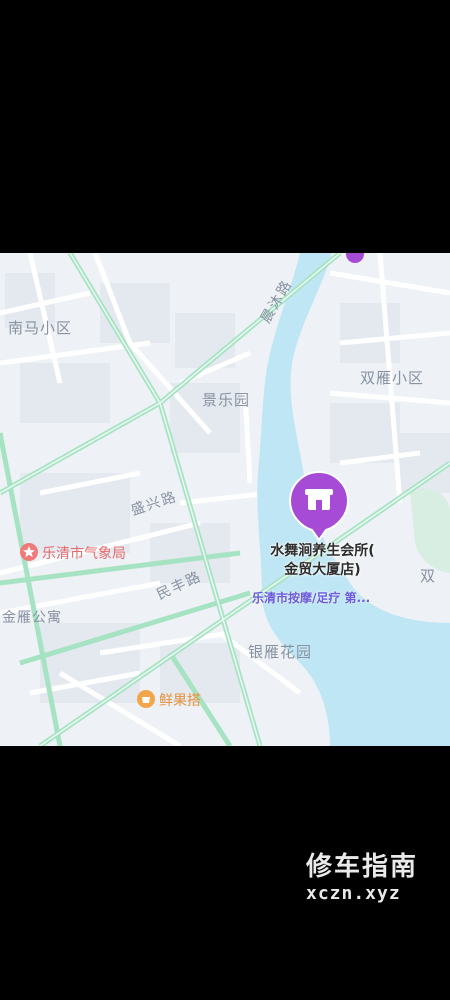 The width and height of the screenshot is (450, 1000). Describe the element at coordinates (355, 258) in the screenshot. I see `poi-dot-icon` at that location.